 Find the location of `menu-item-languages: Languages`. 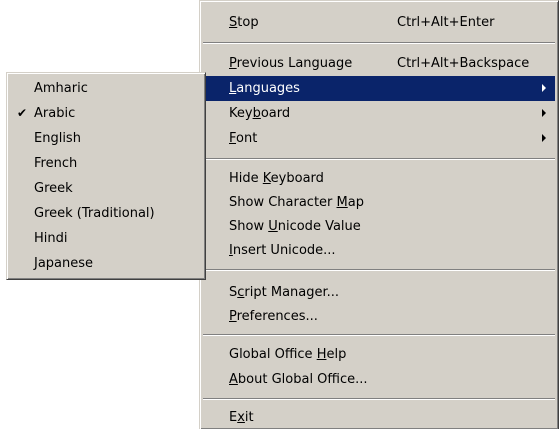

menu-item-languages: Languages is located at coordinates (379, 88).